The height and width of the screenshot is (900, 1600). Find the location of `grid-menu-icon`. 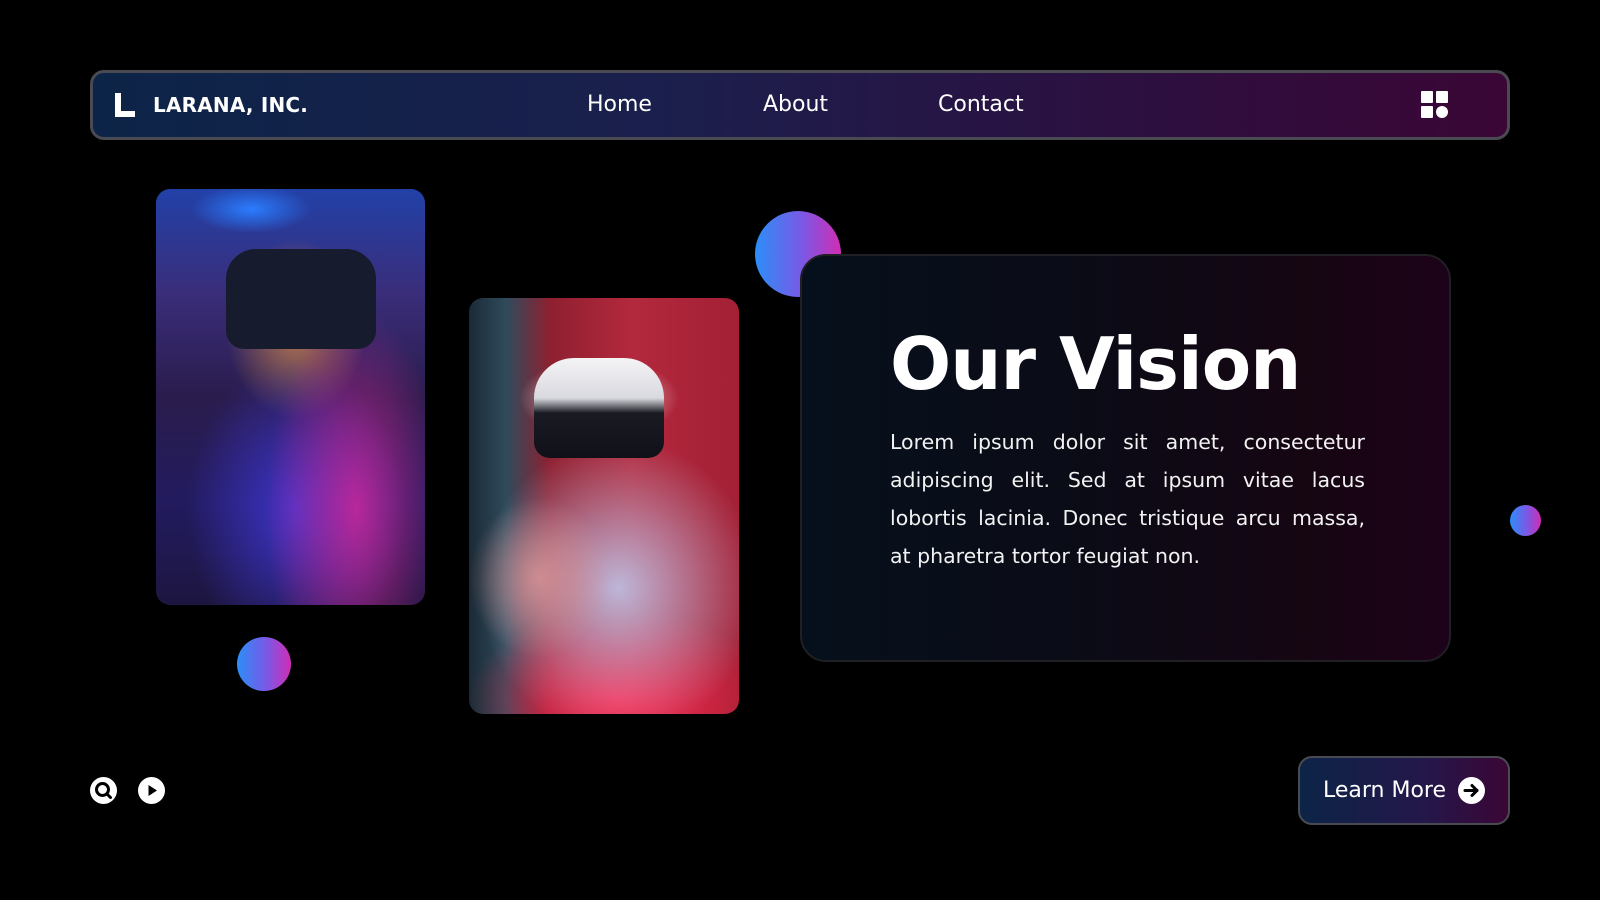

grid-menu-icon is located at coordinates (1435, 105).